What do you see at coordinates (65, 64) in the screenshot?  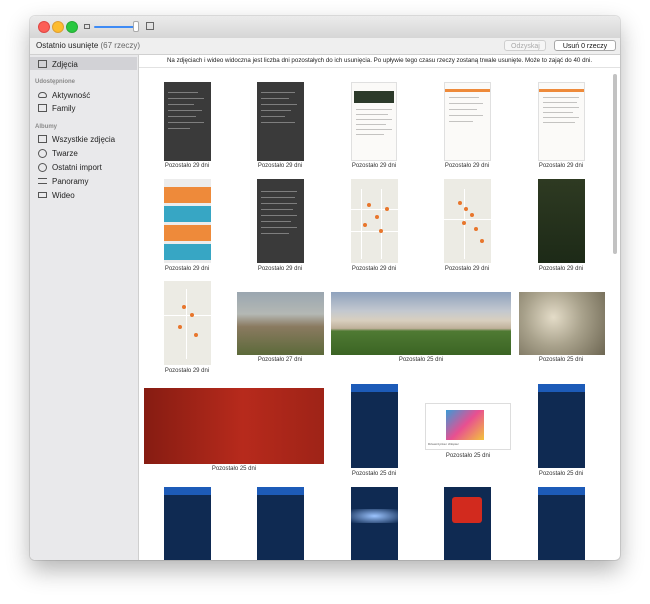 I see `sidebar-item-label: Zdjęcia` at bounding box center [65, 64].